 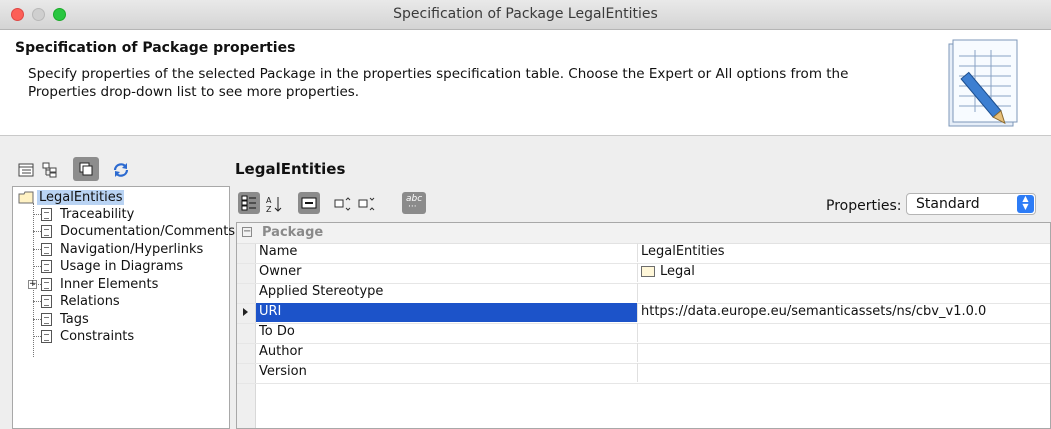 I want to click on collapse-button, so click(x=309, y=203).